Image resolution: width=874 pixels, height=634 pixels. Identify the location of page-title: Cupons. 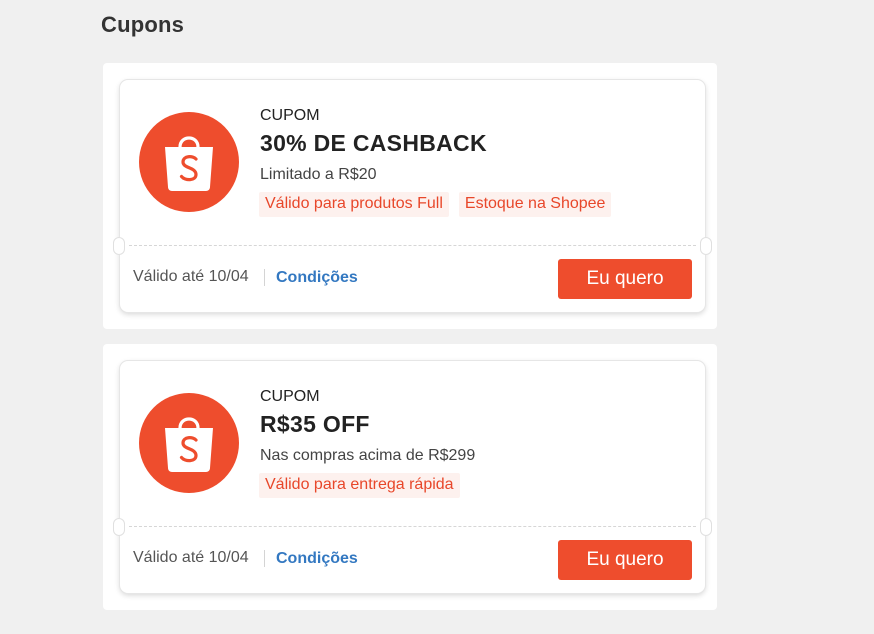
(143, 24).